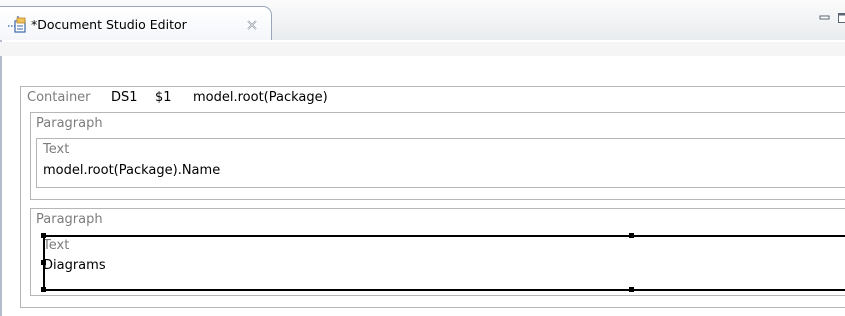 The image size is (845, 316). Describe the element at coordinates (260, 97) in the screenshot. I see `container-expression: model.root(Package)` at that location.